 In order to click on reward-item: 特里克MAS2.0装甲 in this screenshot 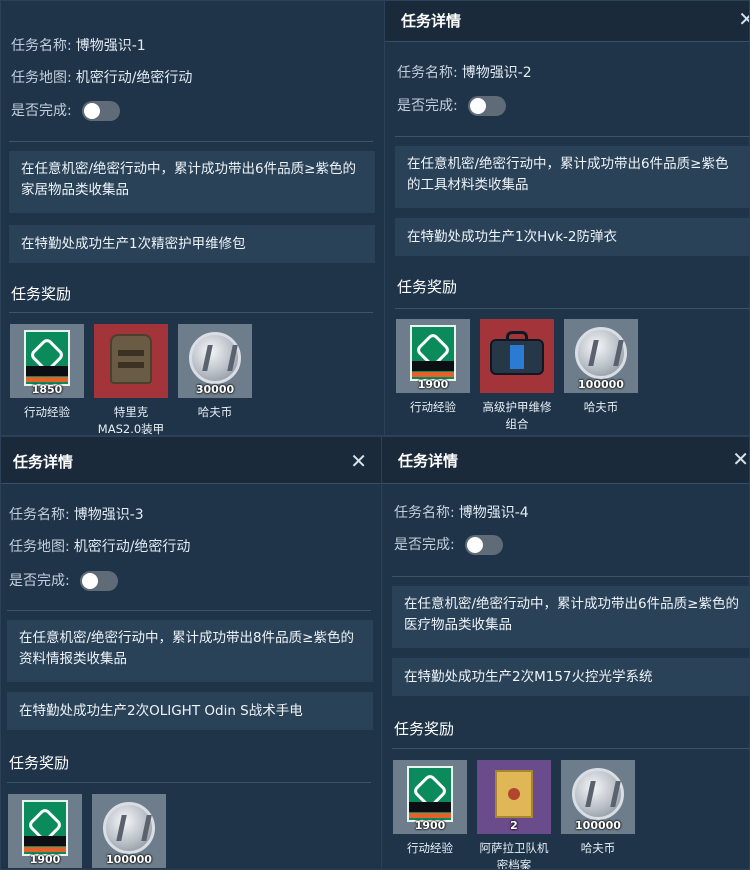, I will do `click(131, 380)`.